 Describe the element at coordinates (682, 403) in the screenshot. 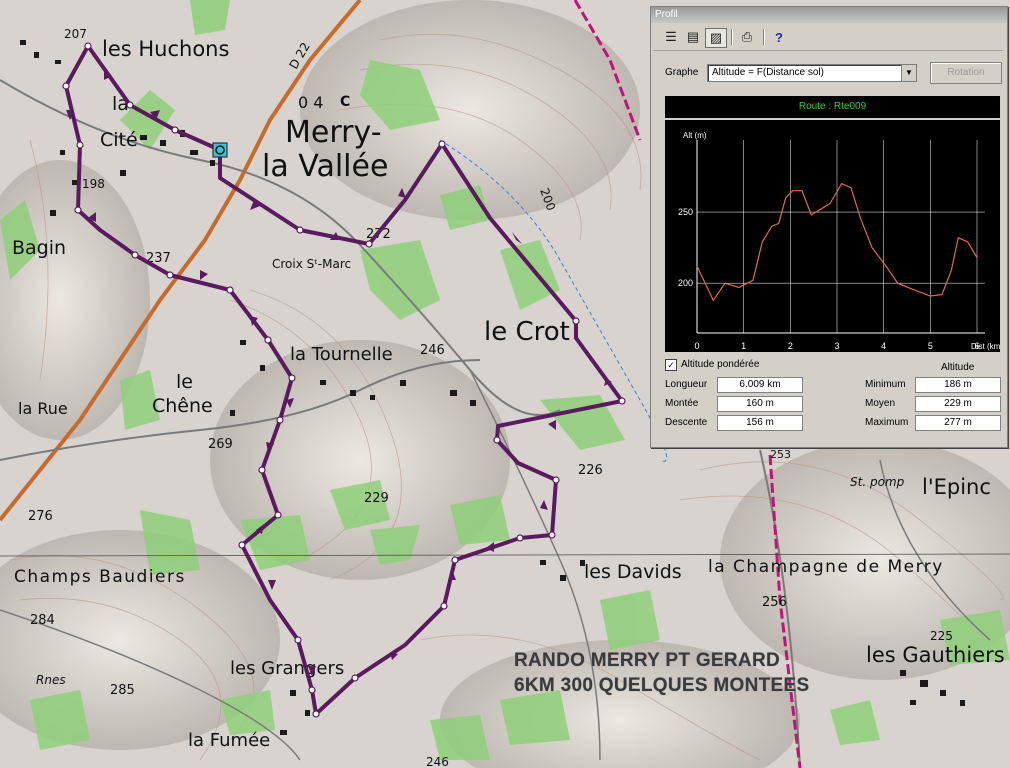

I see `ascent-label: Montée` at that location.